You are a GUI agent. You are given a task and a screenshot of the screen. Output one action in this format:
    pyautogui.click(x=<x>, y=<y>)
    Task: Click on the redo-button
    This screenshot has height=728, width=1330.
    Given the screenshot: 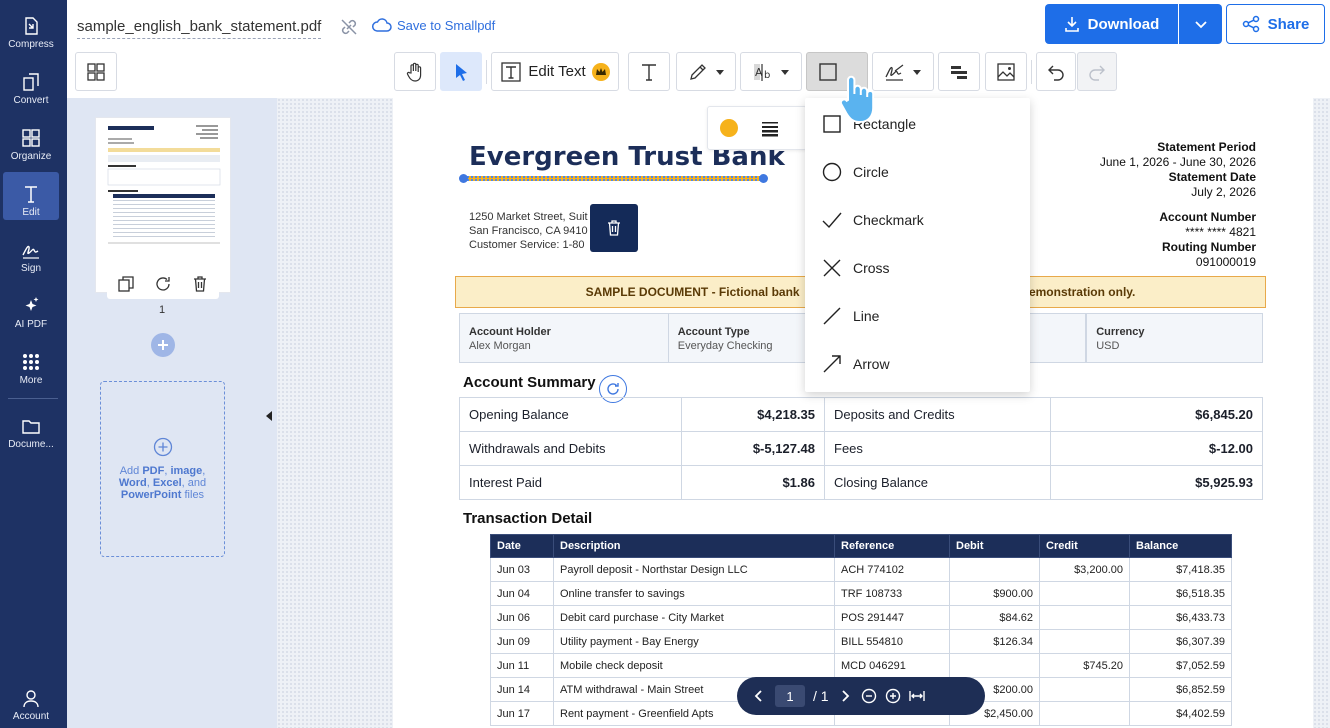 What is the action you would take?
    pyautogui.click(x=1097, y=71)
    